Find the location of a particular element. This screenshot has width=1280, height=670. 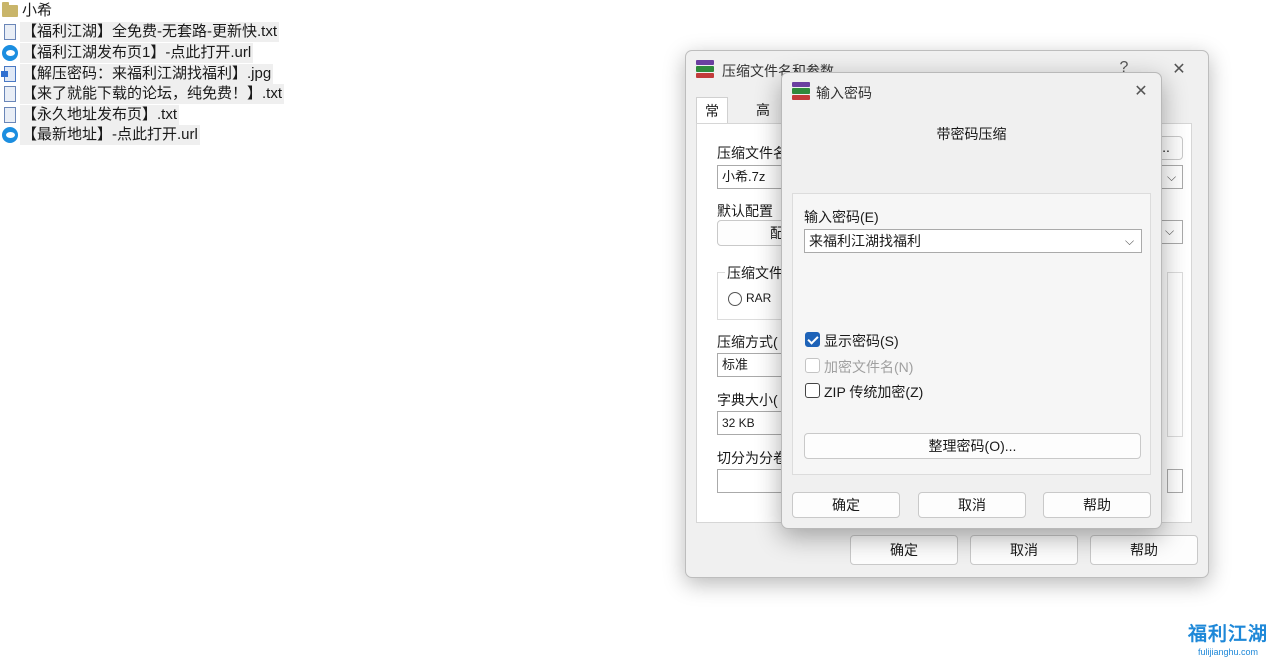

show-password-label: 显示密码(S) is located at coordinates (861, 341).